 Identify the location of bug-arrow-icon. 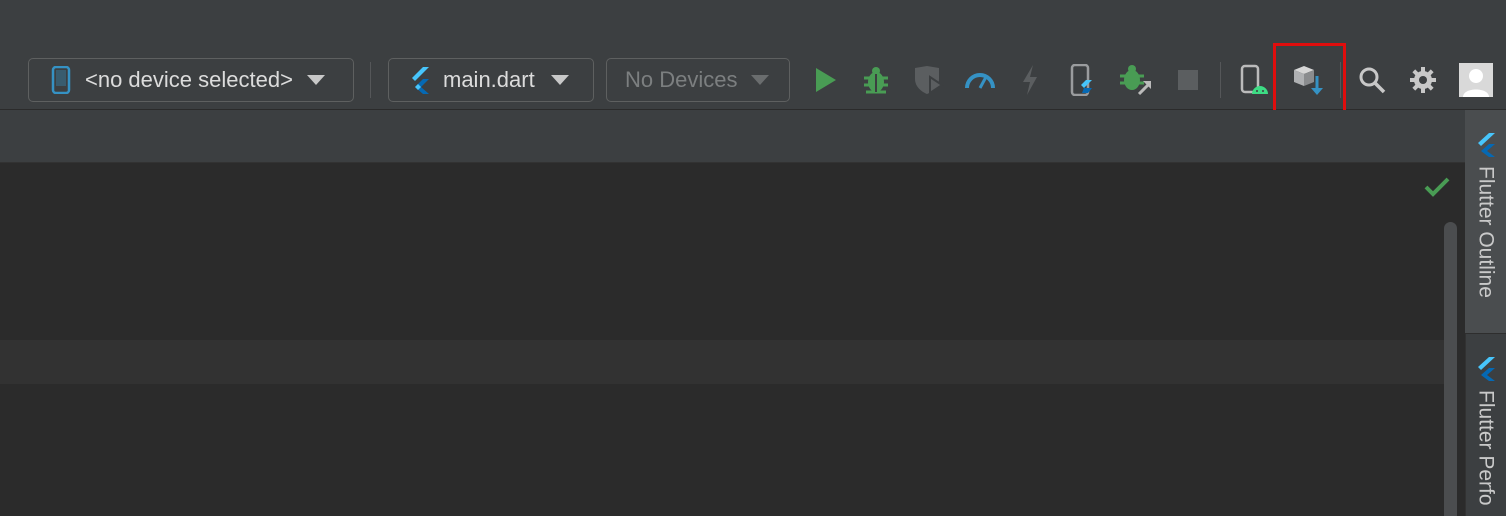
(1136, 80).